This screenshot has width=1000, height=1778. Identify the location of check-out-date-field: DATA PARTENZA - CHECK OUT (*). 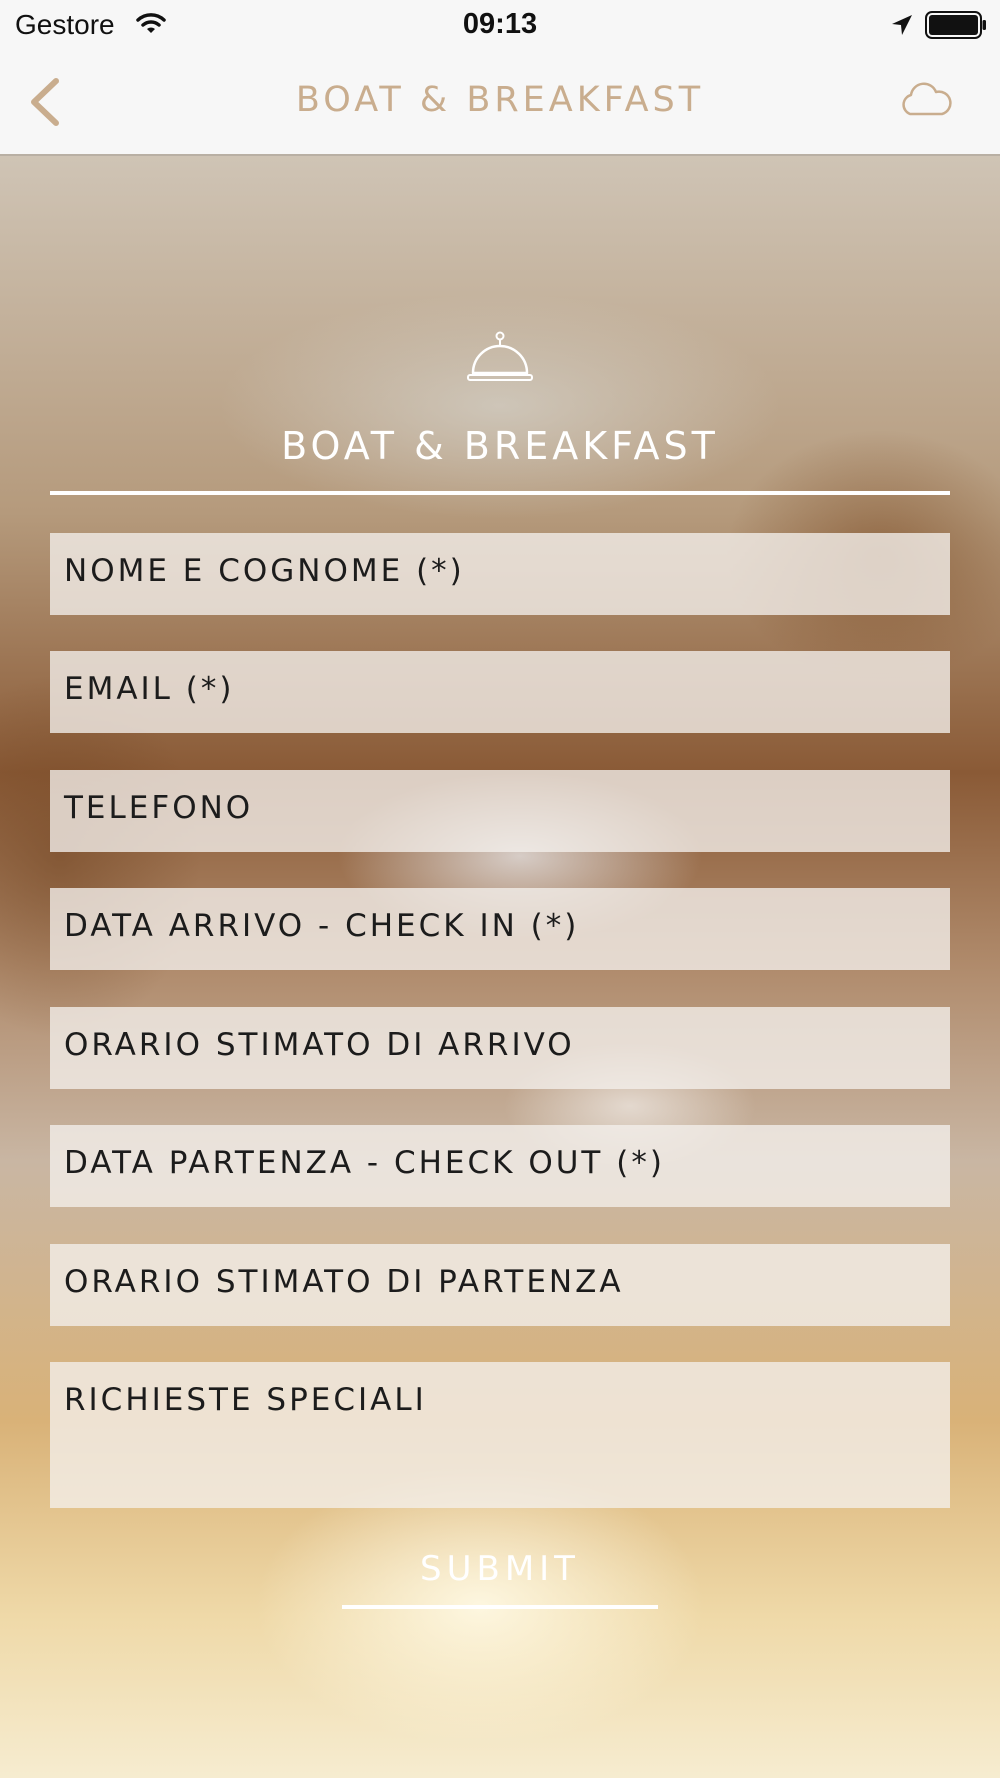
(500, 1166).